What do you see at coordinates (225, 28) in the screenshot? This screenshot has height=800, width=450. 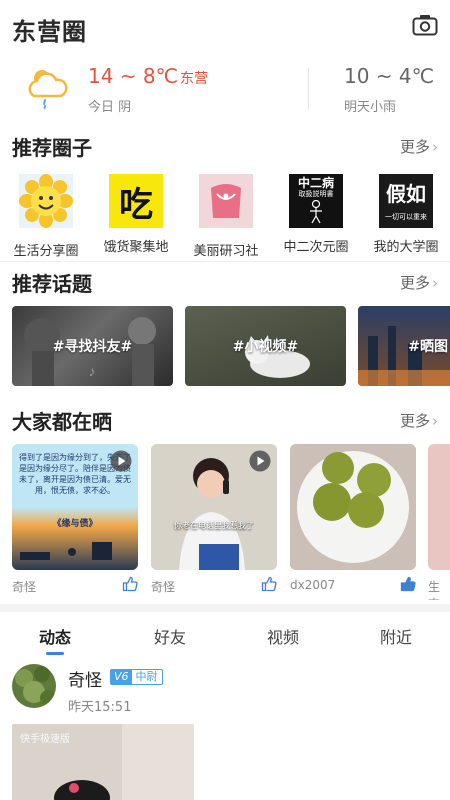 I see `top-bar: 东营圈` at bounding box center [225, 28].